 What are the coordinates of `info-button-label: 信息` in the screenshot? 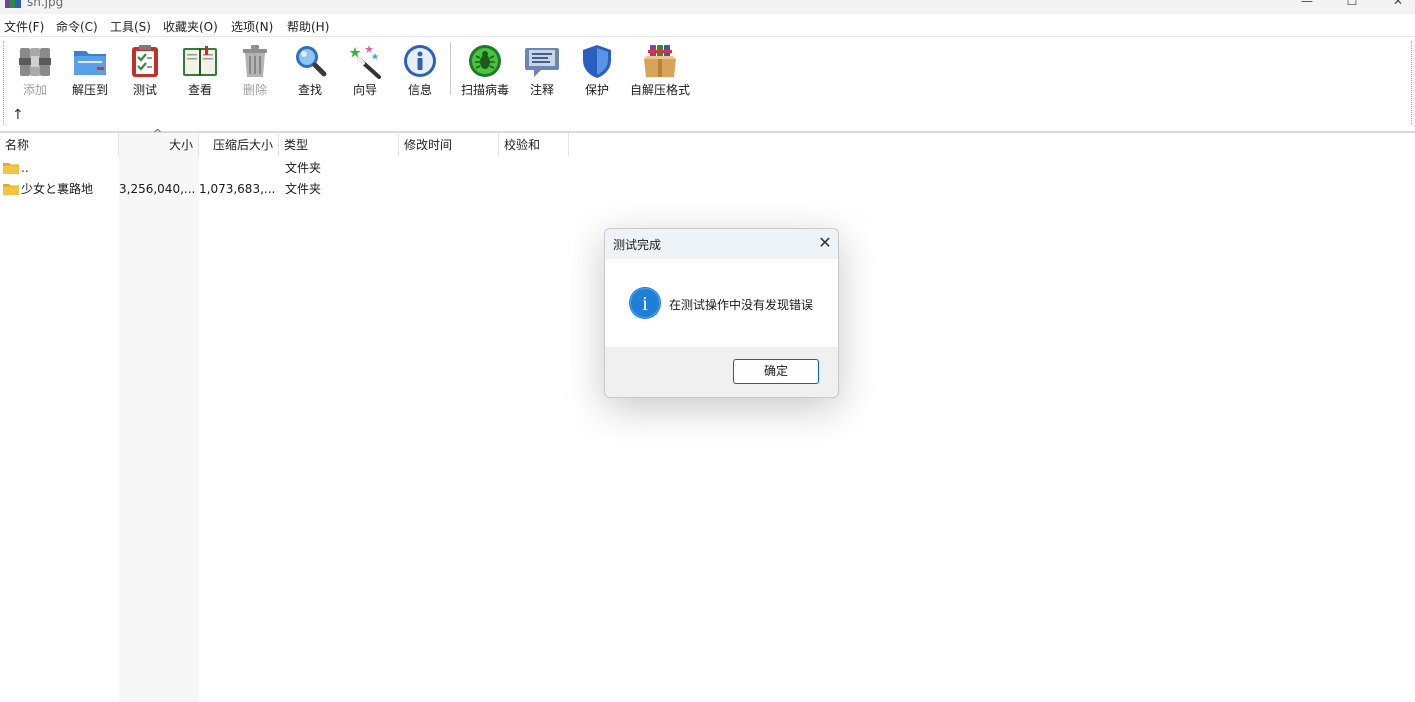 It's located at (419, 90).